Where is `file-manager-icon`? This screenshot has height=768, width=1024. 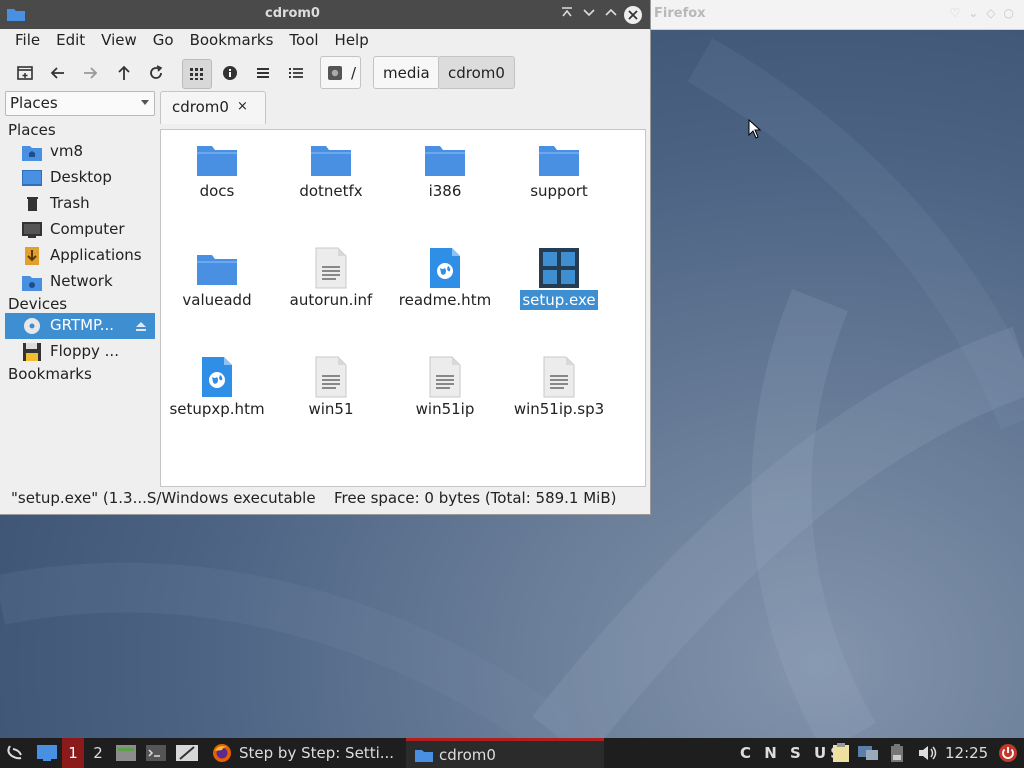
file-manager-icon is located at coordinates (126, 753).